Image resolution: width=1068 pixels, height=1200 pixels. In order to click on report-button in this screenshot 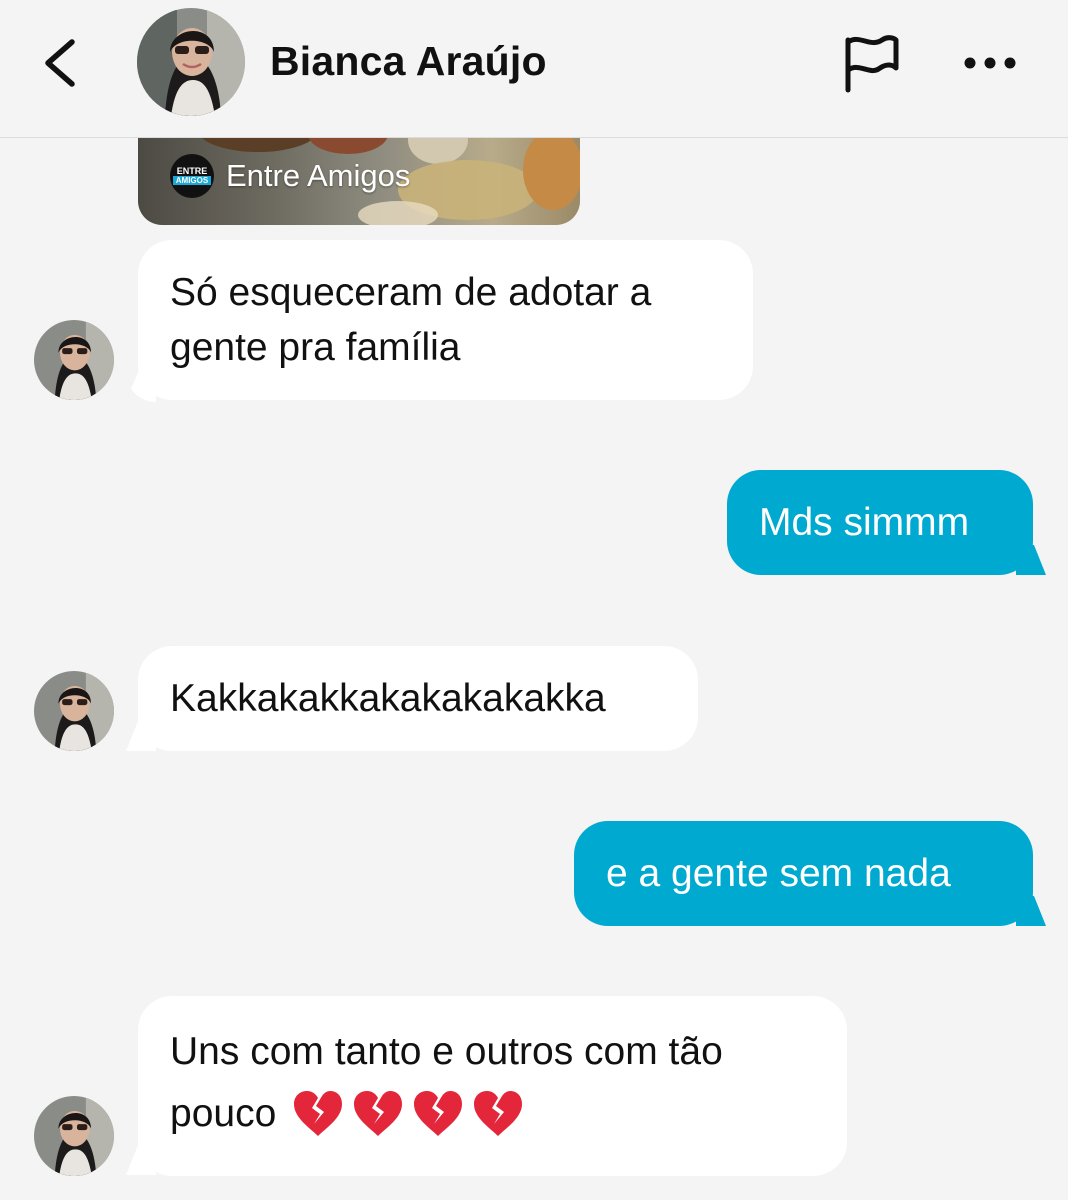, I will do `click(871, 62)`.